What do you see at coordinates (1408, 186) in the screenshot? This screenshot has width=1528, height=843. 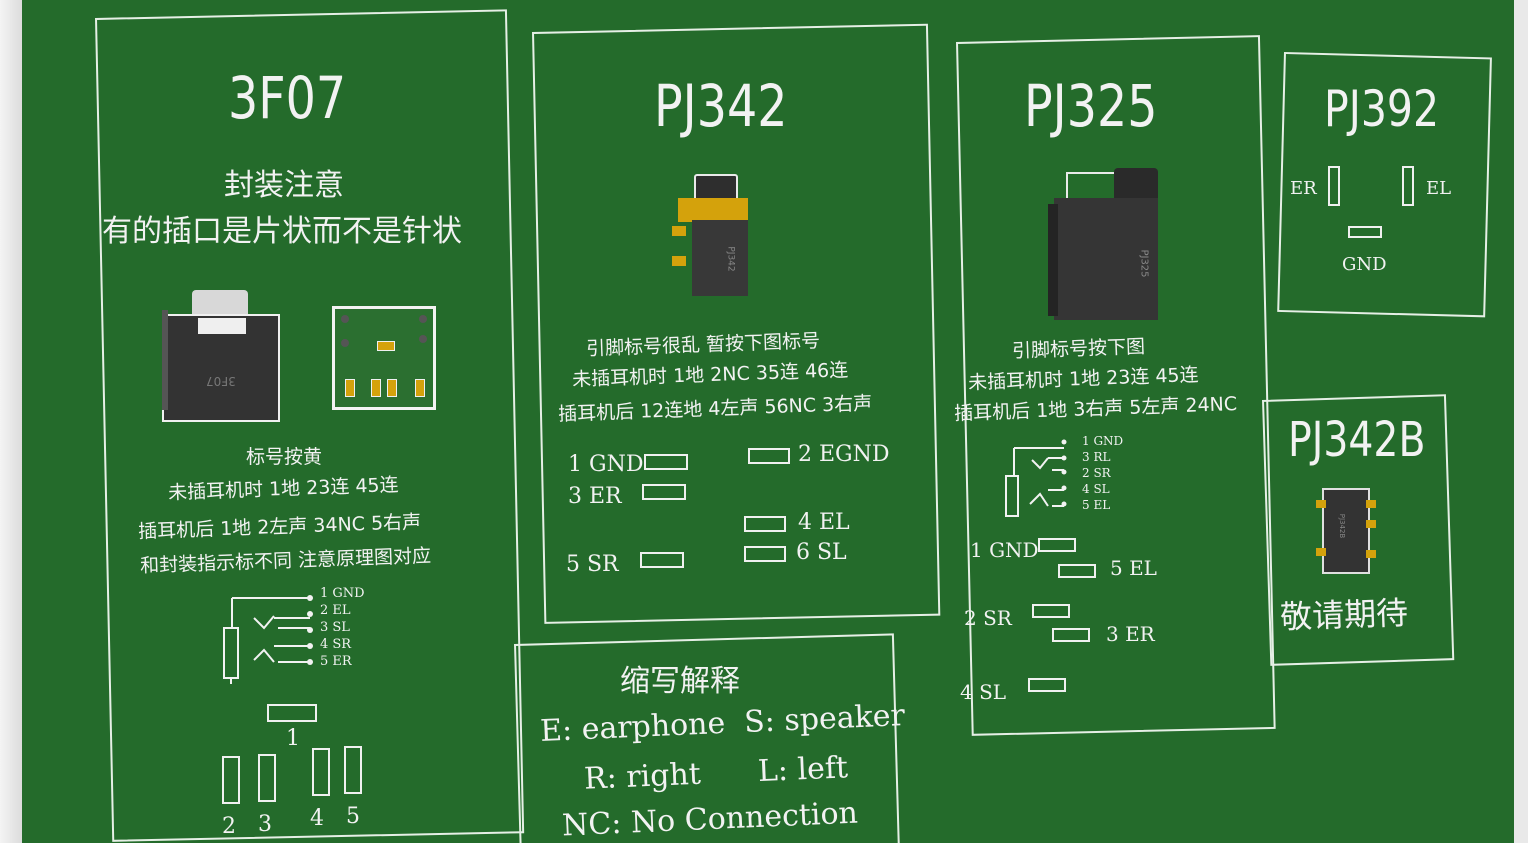 I see `pj392-pad-el` at bounding box center [1408, 186].